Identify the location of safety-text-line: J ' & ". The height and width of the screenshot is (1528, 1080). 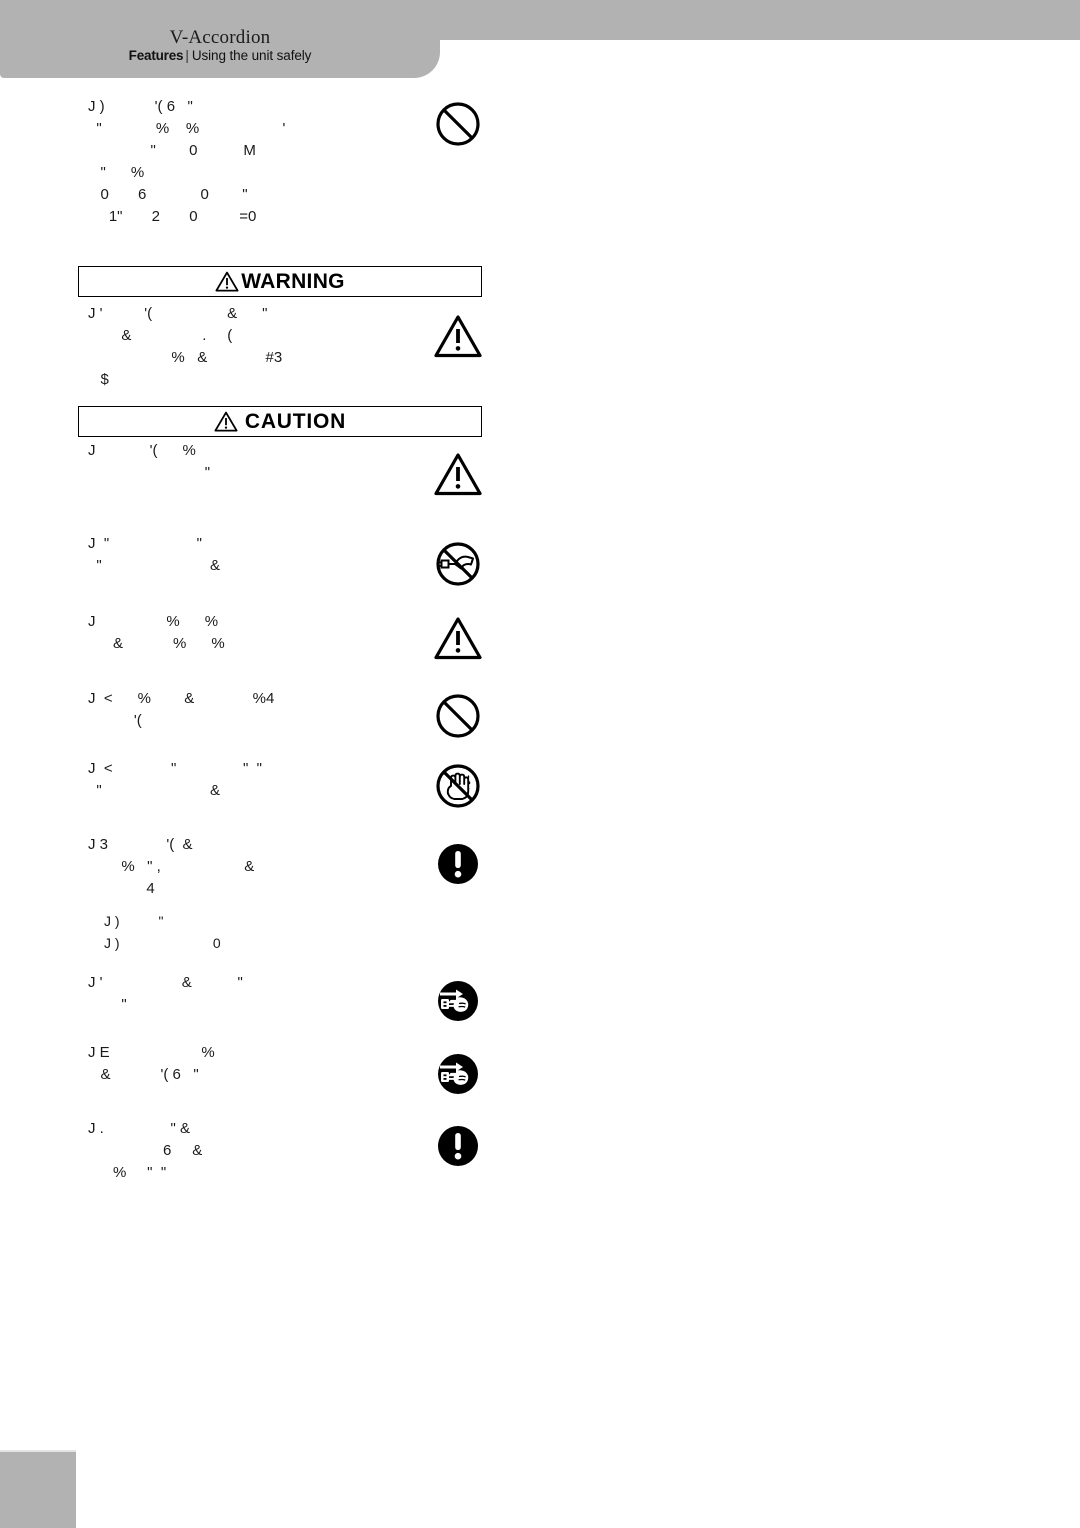
(165, 982).